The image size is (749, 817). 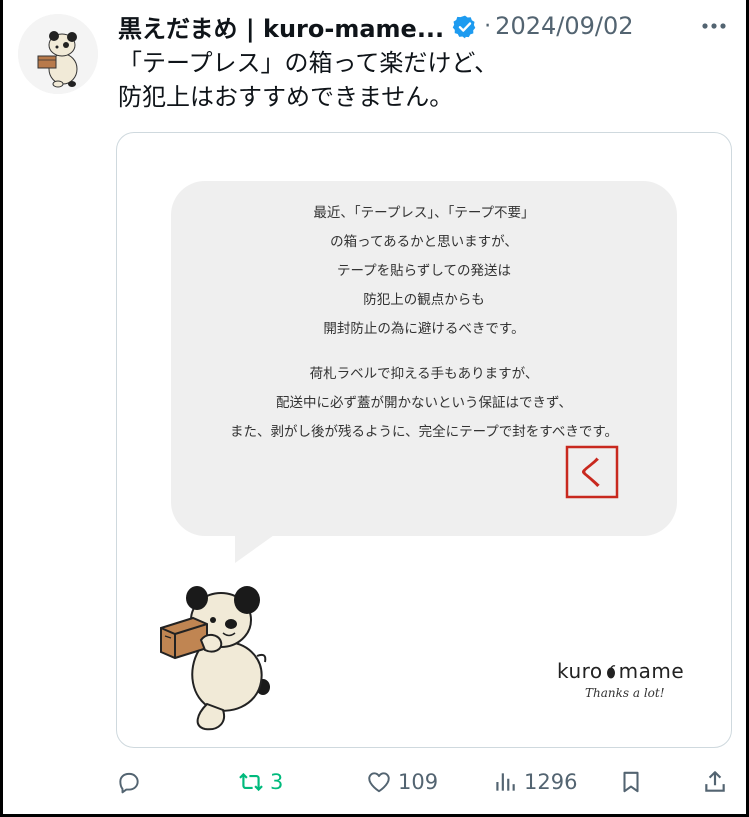 I want to click on like-count: 109, so click(x=418, y=782).